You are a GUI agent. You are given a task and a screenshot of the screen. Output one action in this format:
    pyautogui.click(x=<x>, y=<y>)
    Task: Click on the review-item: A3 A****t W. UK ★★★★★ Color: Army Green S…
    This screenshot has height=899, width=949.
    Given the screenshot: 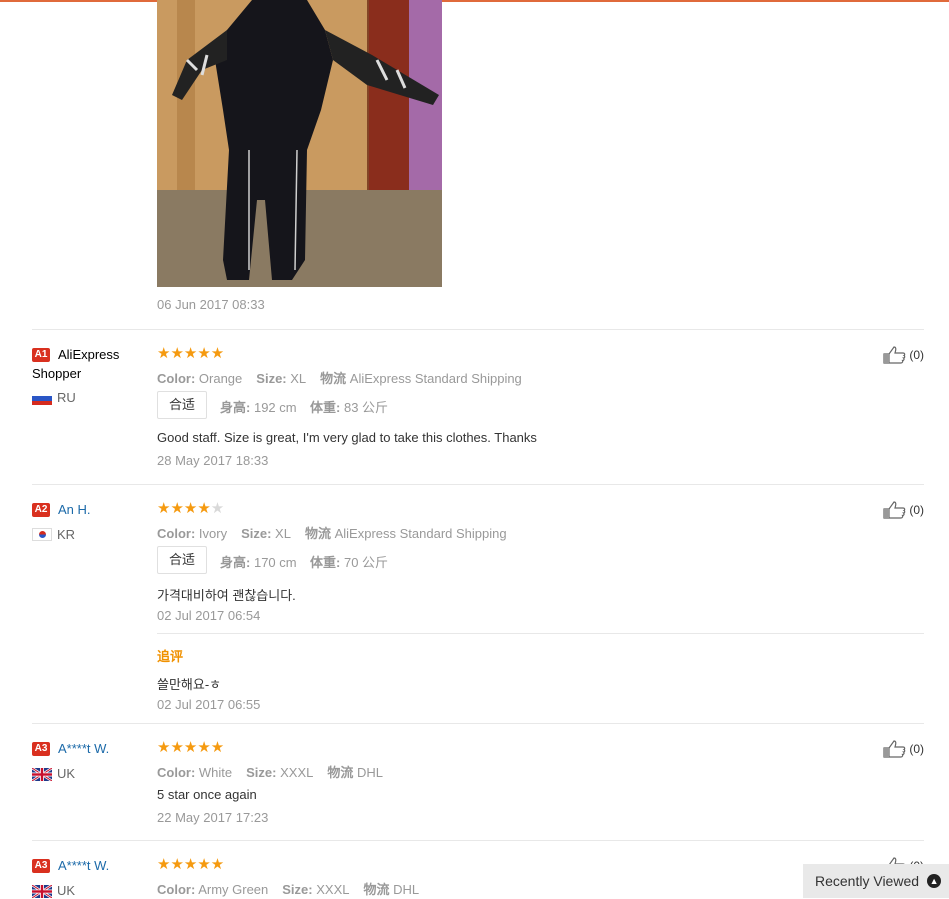 What is the action you would take?
    pyautogui.click(x=478, y=869)
    